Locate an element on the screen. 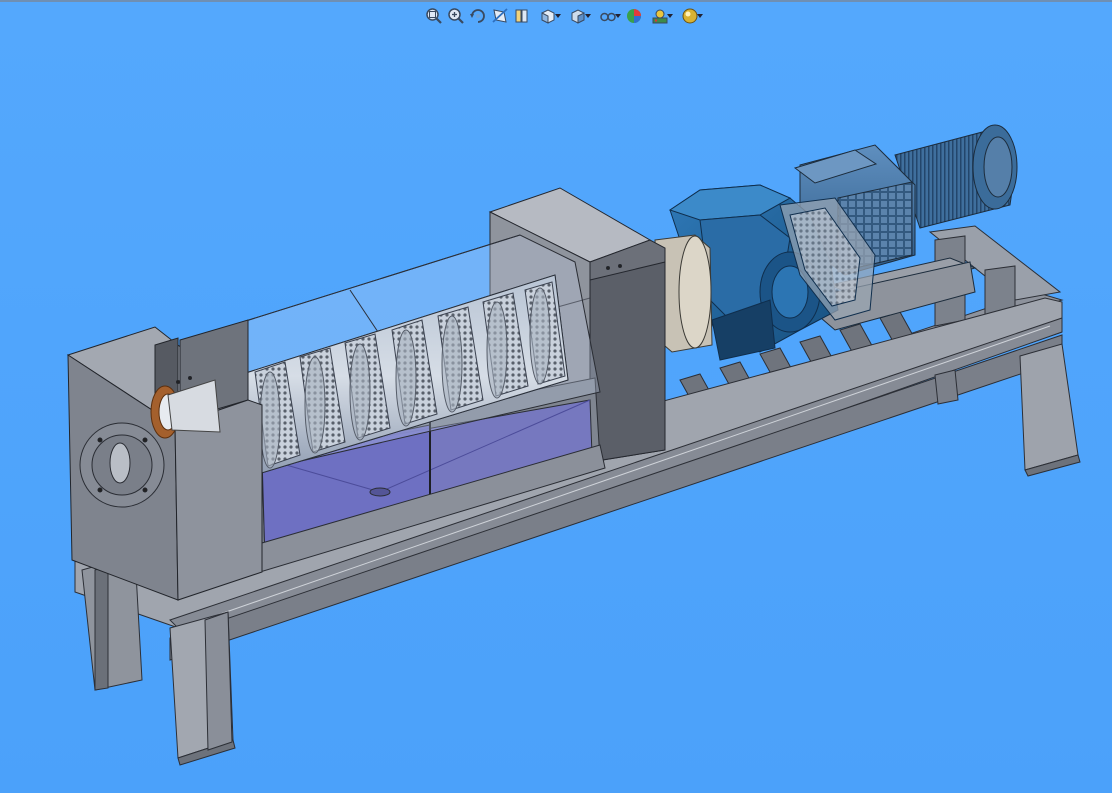  dynamic-annotation-views-button is located at coordinates (522, 16).